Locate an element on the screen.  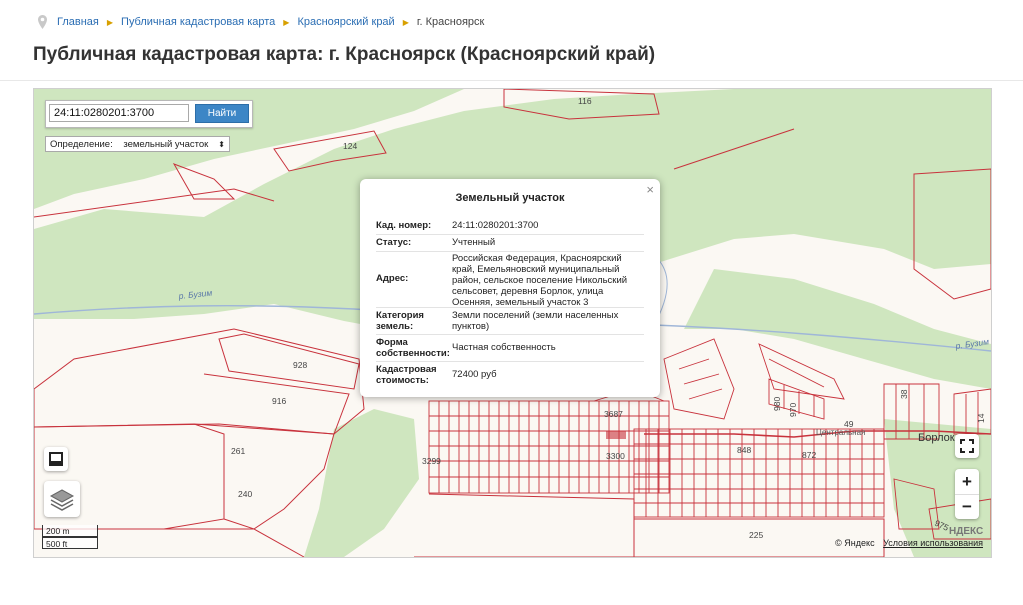
layers-button is located at coordinates (62, 499).